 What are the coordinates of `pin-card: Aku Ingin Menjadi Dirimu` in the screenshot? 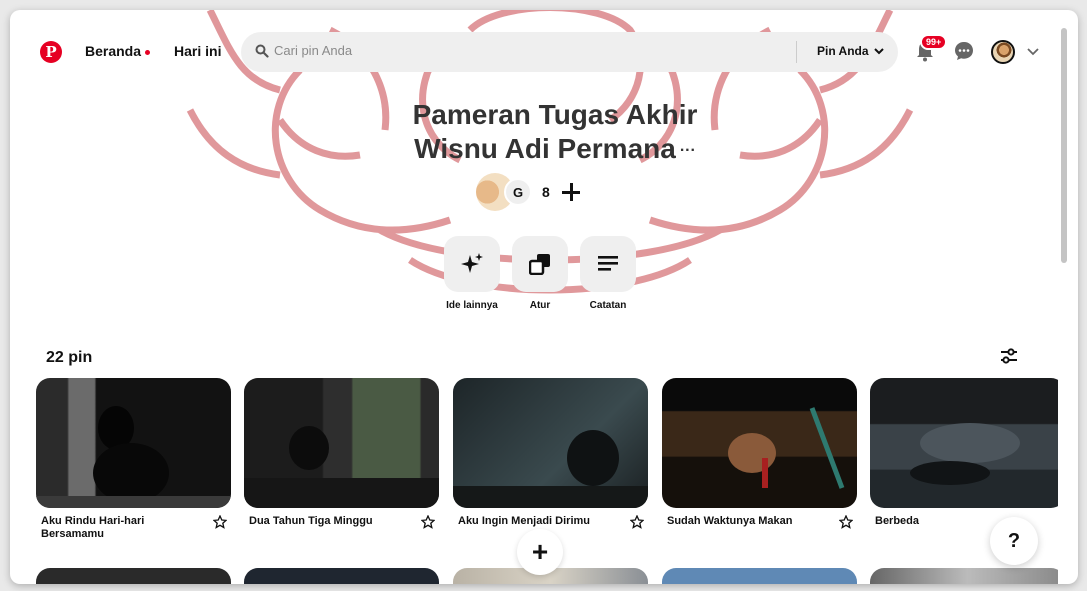 It's located at (550, 453).